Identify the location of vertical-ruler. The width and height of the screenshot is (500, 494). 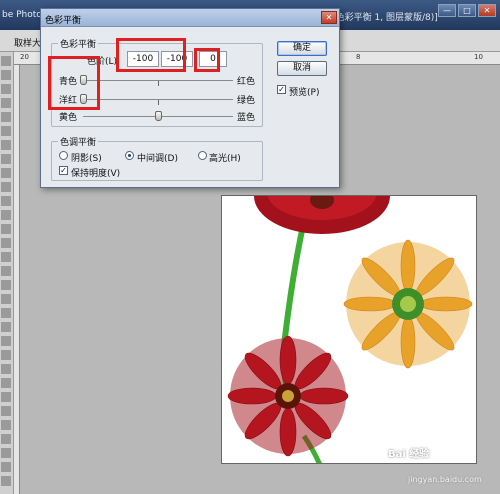
(17, 279).